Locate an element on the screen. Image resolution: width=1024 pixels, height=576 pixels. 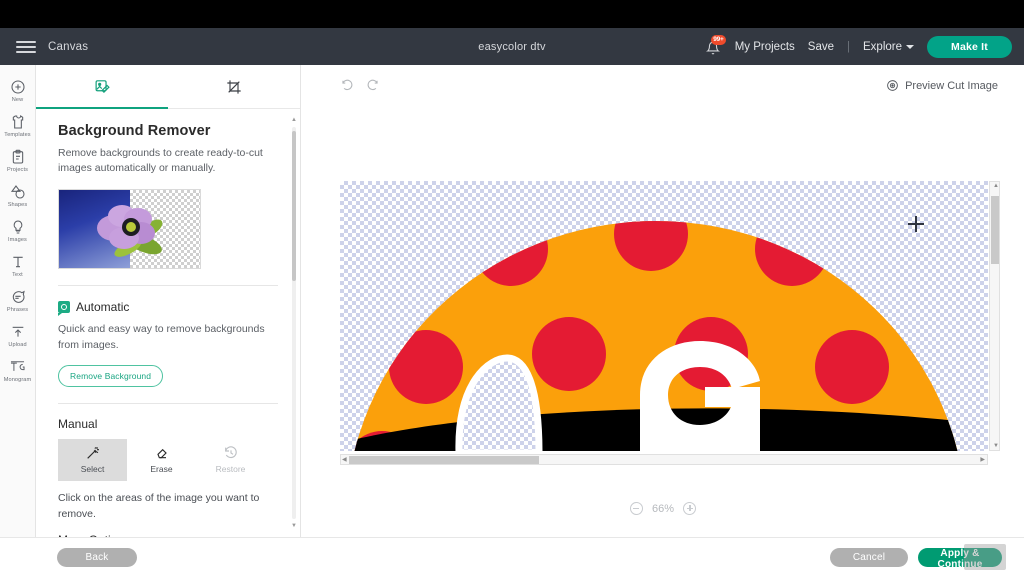
image-thumbnail is located at coordinates (129, 229).